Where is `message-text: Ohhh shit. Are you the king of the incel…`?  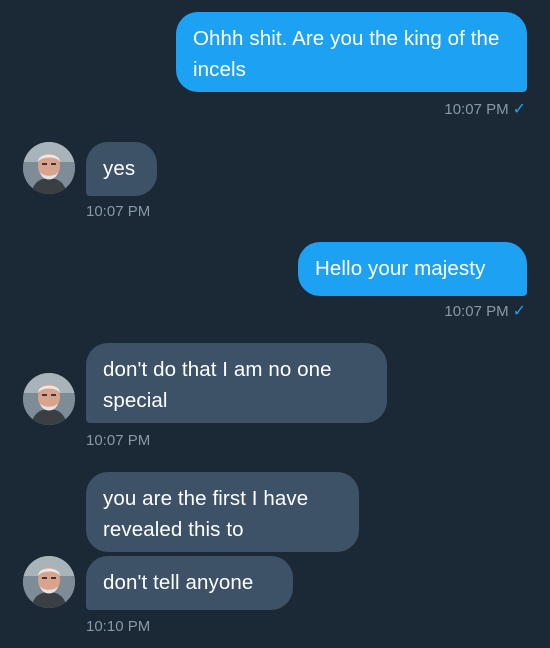
message-text: Ohhh shit. Are you the king of the incel… is located at coordinates (346, 54).